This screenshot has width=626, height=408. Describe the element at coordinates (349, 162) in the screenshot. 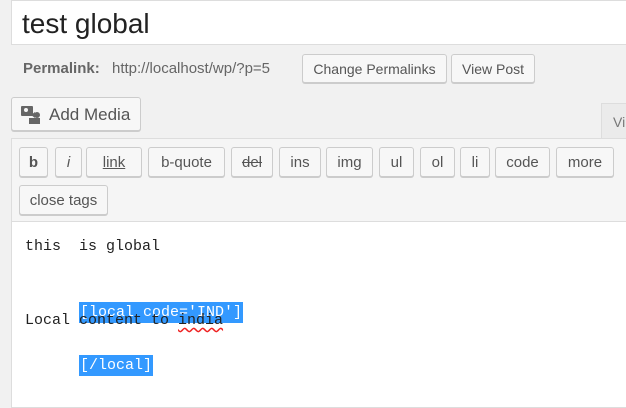

I see `quicktag-img-button: img` at that location.